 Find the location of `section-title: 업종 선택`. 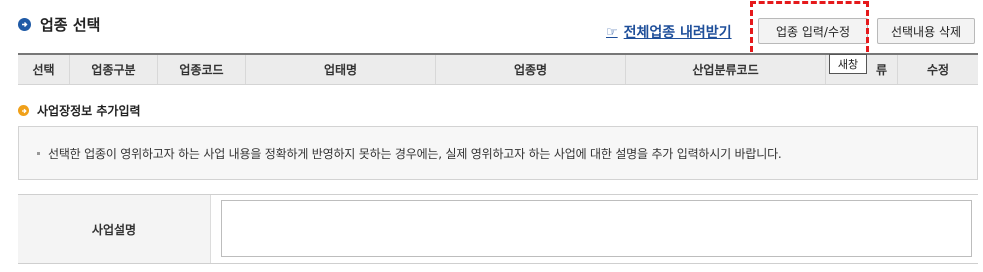

section-title: 업종 선택 is located at coordinates (70, 25).